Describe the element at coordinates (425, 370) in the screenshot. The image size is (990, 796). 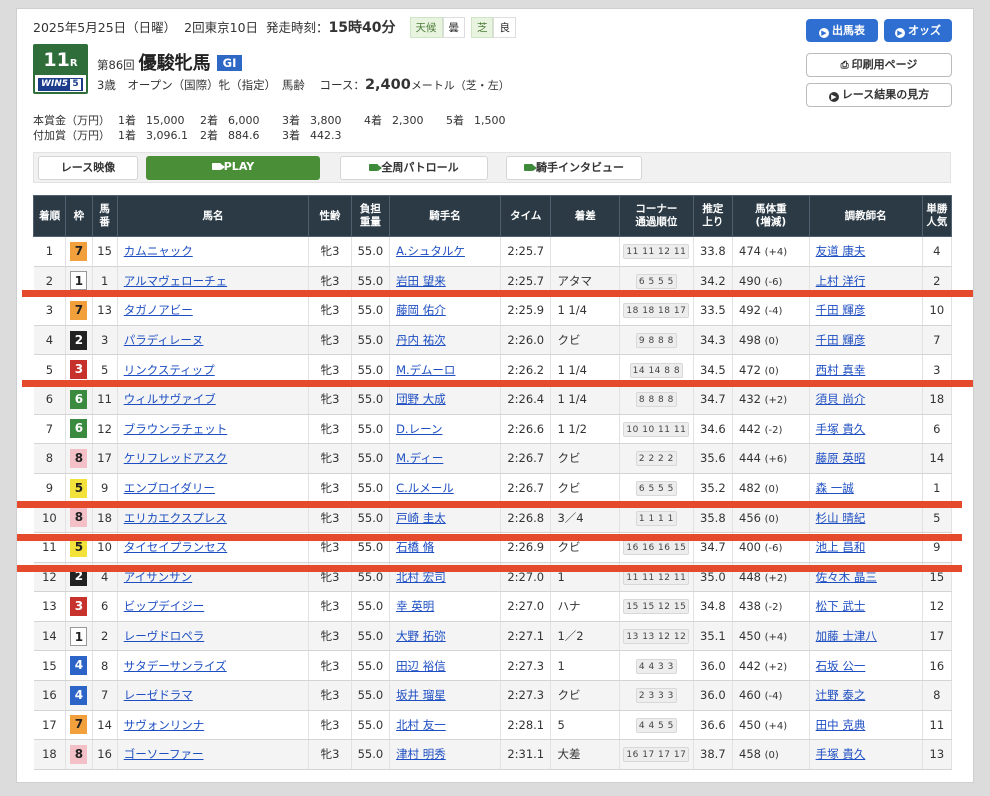
I see `jockey-link: M.デムーロ` at that location.